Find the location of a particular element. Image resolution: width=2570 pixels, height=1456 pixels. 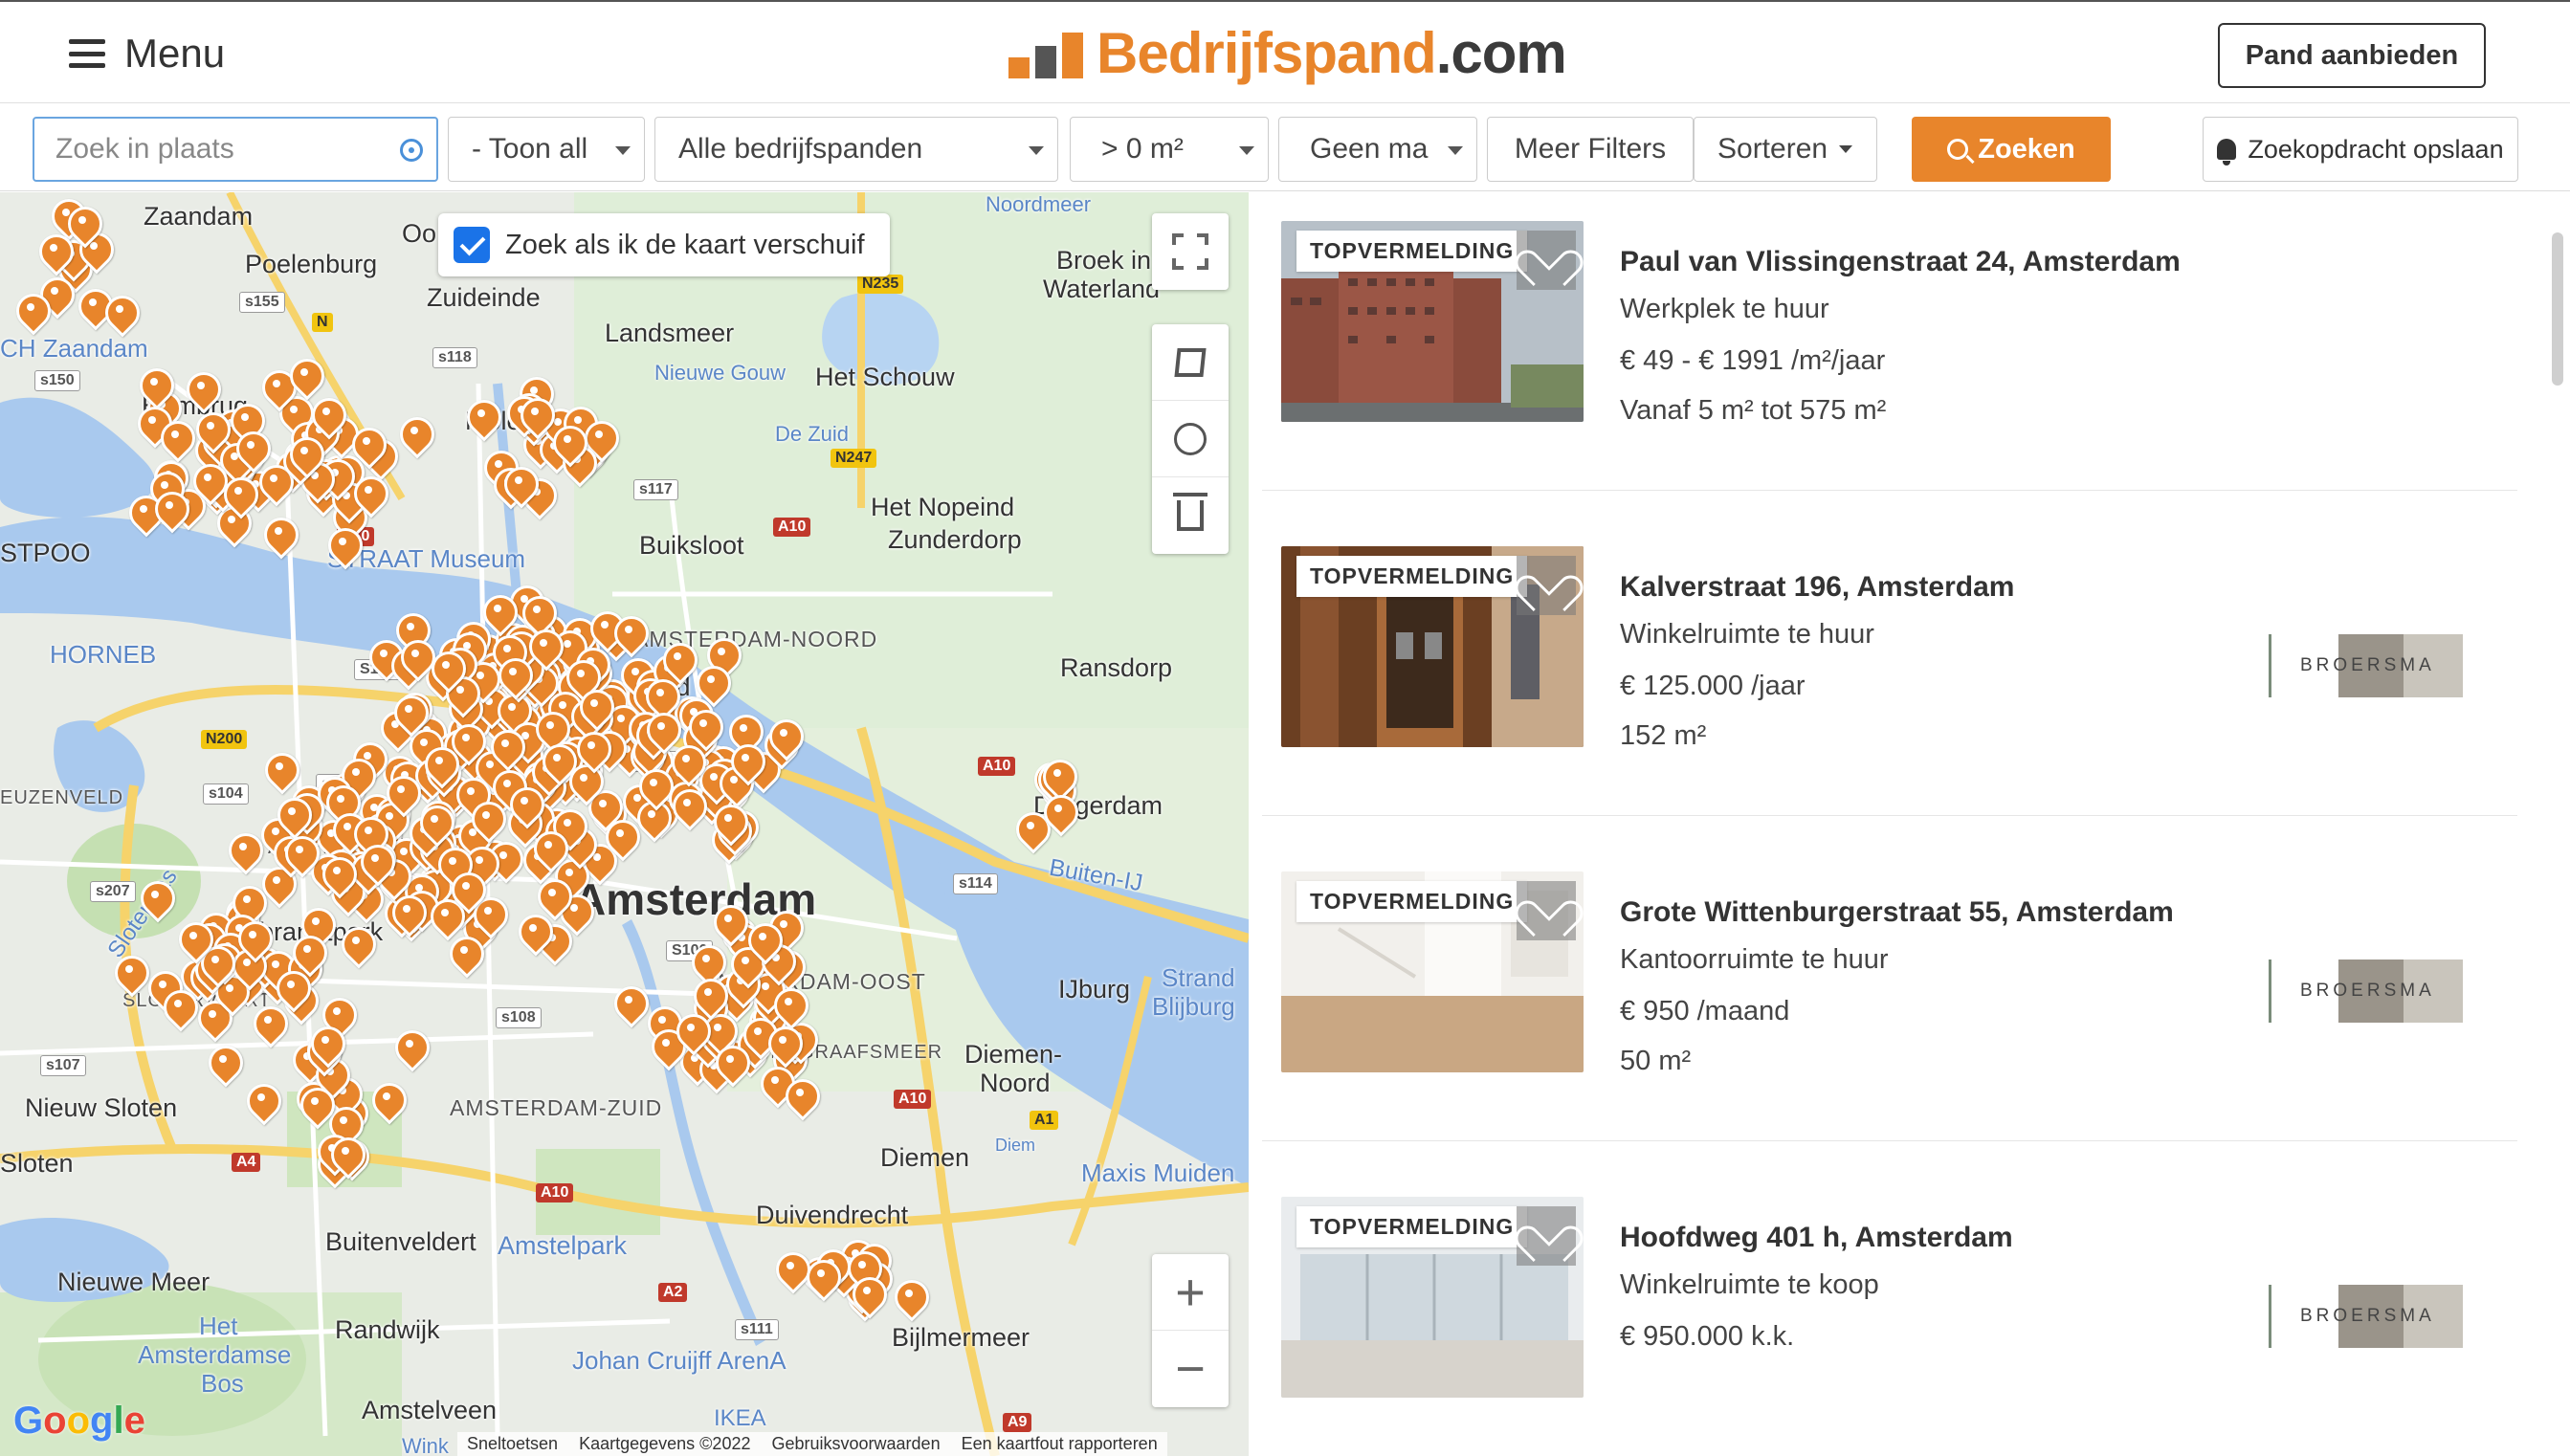

delete-drawing-button is located at coordinates (1191, 515).